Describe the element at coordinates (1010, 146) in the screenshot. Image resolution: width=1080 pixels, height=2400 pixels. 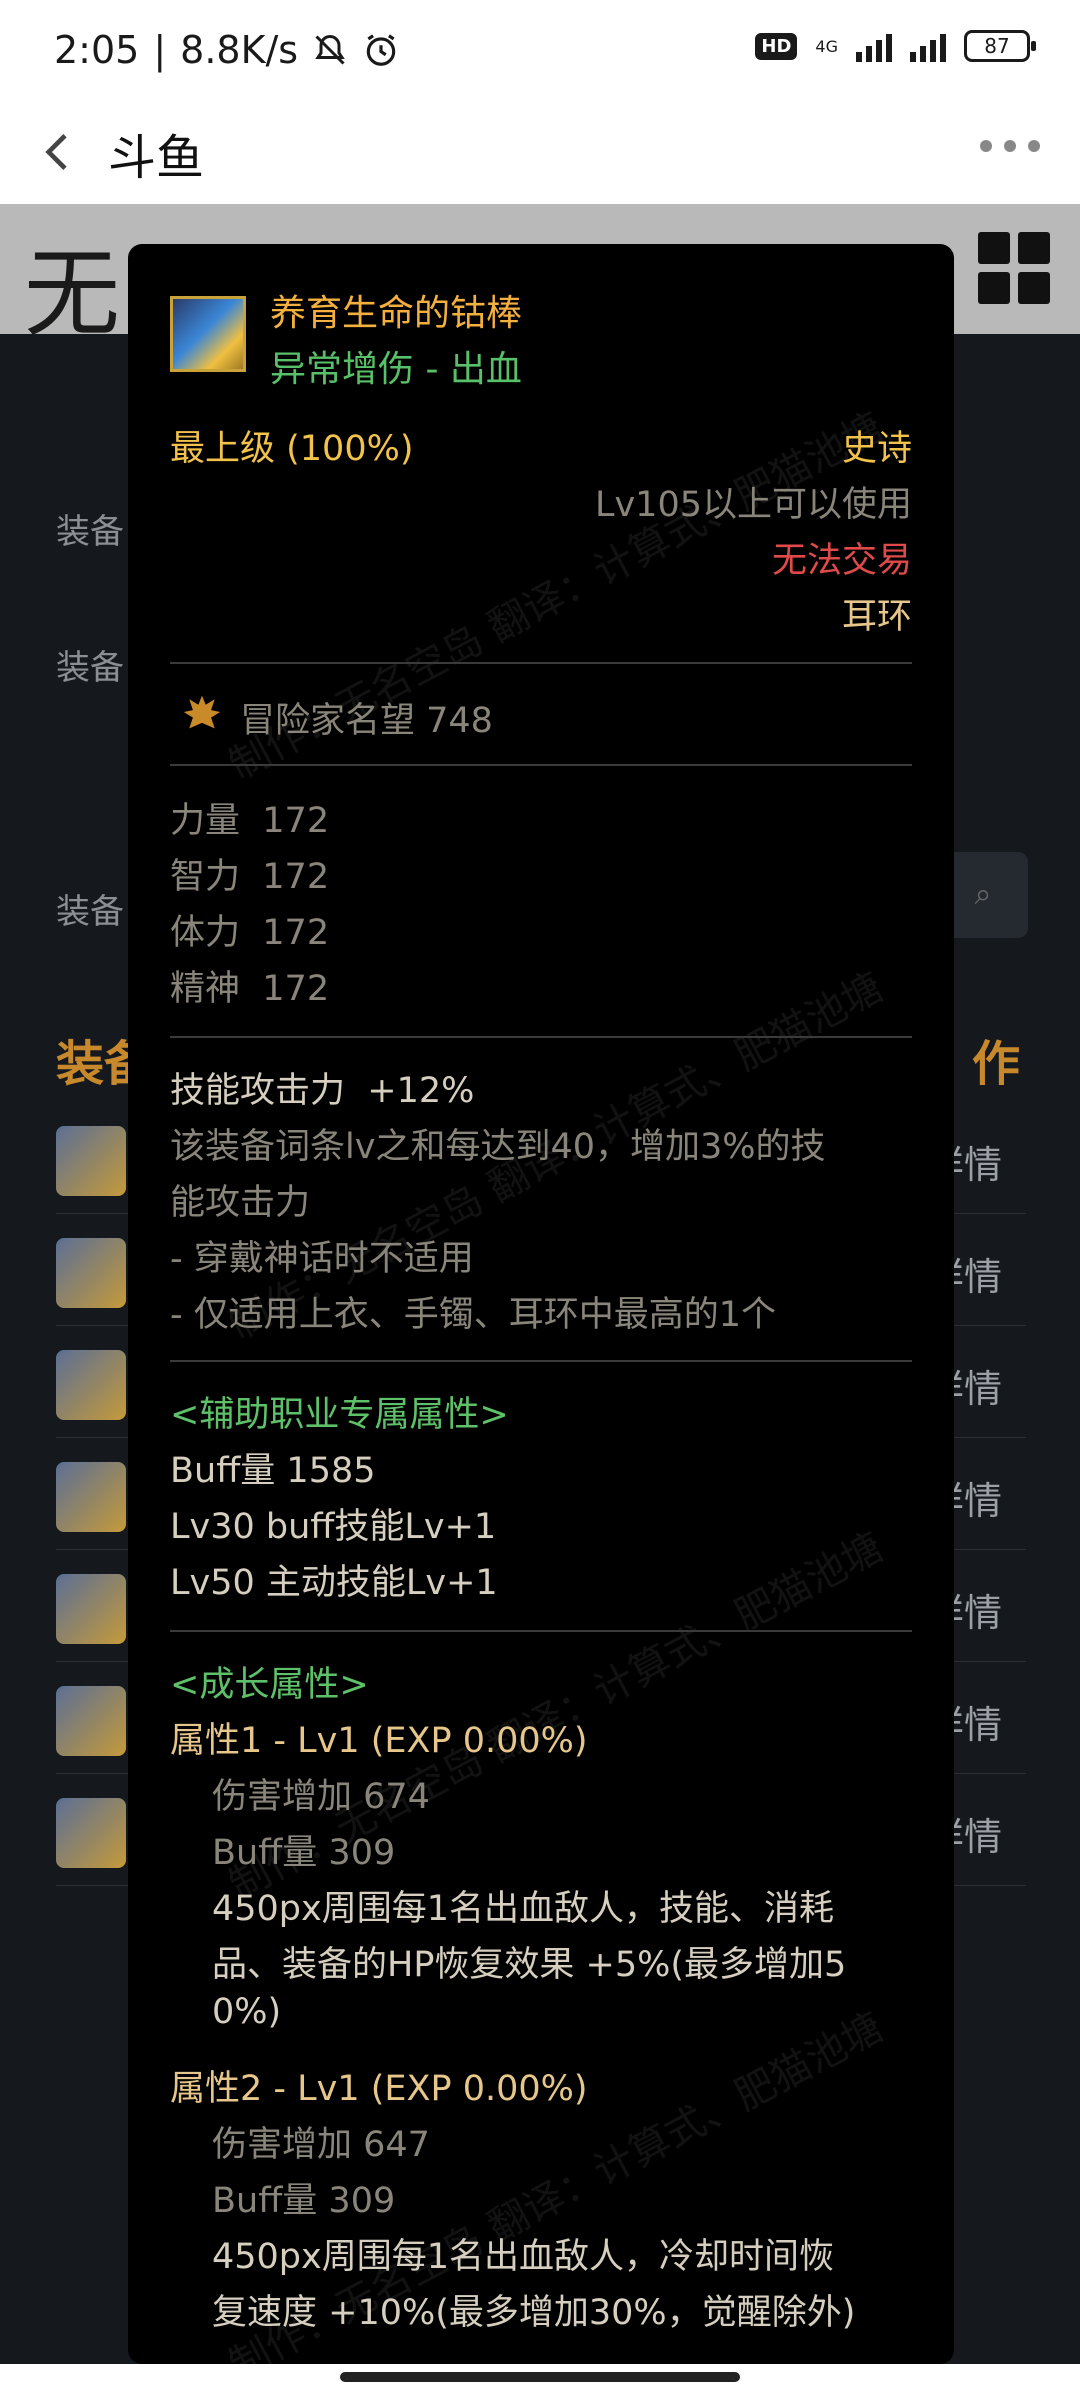
I see `more-options-icon` at that location.